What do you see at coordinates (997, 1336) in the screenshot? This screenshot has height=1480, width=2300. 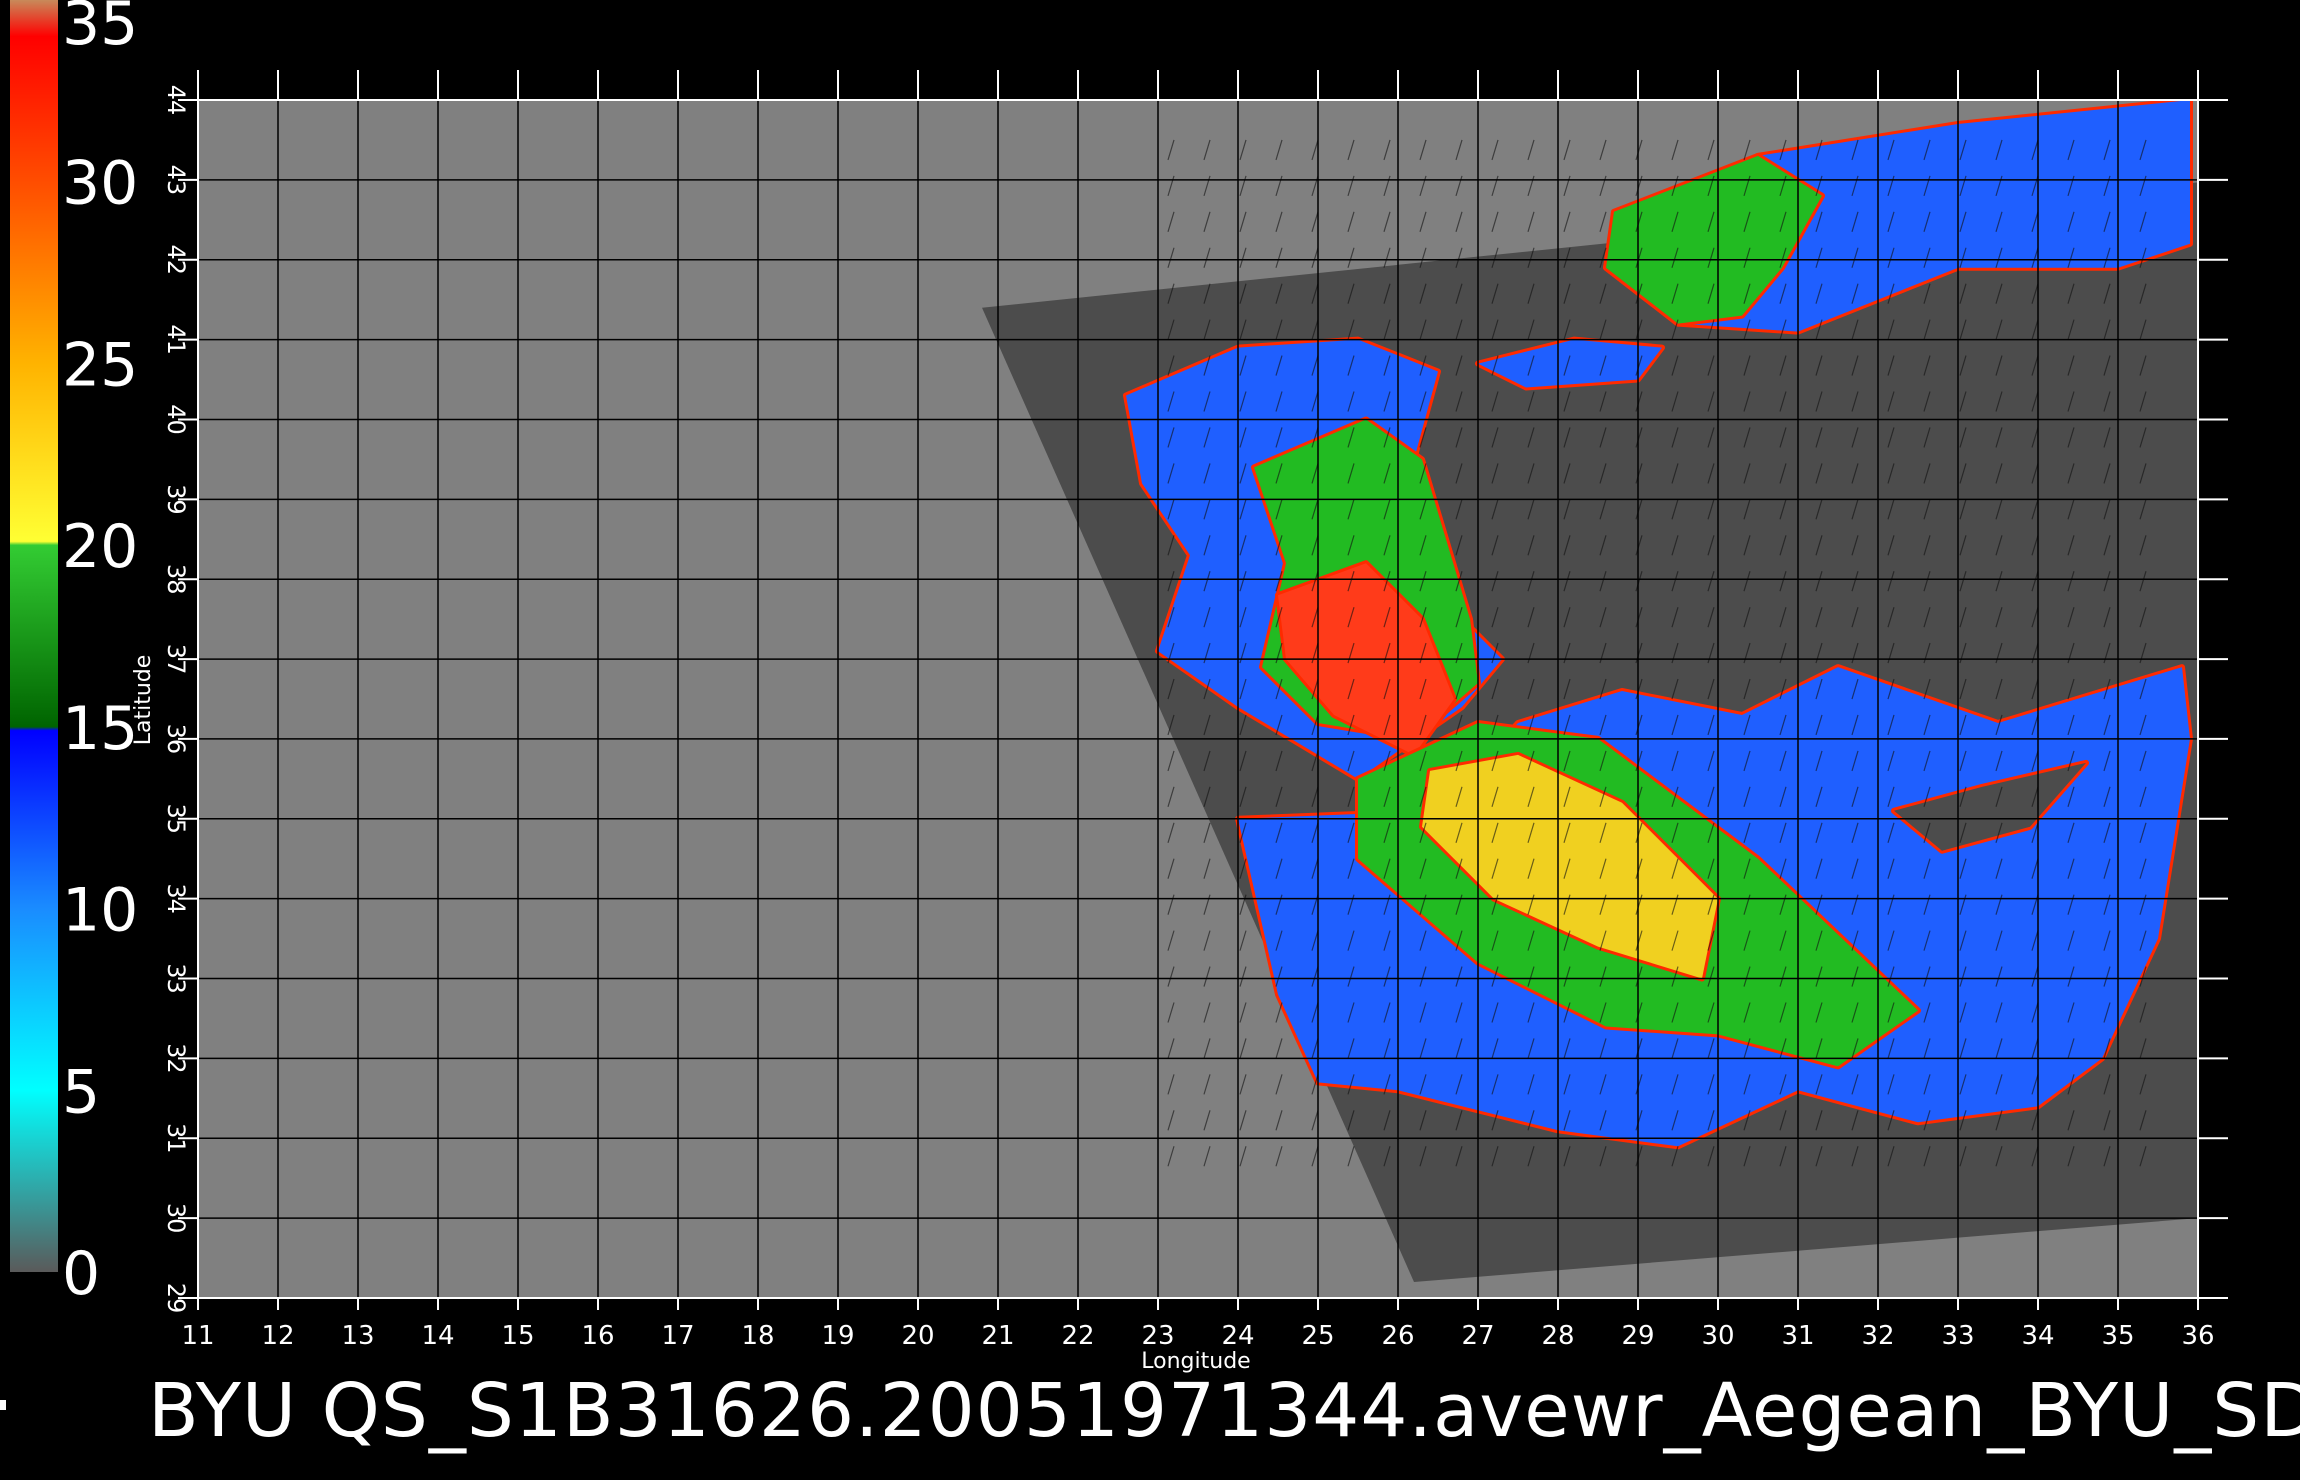 I see `lon-tick-label: 21` at bounding box center [997, 1336].